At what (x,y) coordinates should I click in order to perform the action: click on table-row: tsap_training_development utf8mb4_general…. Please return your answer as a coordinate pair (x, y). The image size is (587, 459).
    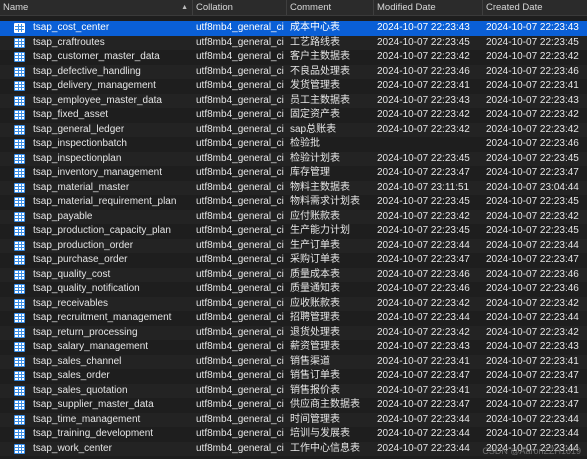
    Looking at the image, I should click on (293, 434).